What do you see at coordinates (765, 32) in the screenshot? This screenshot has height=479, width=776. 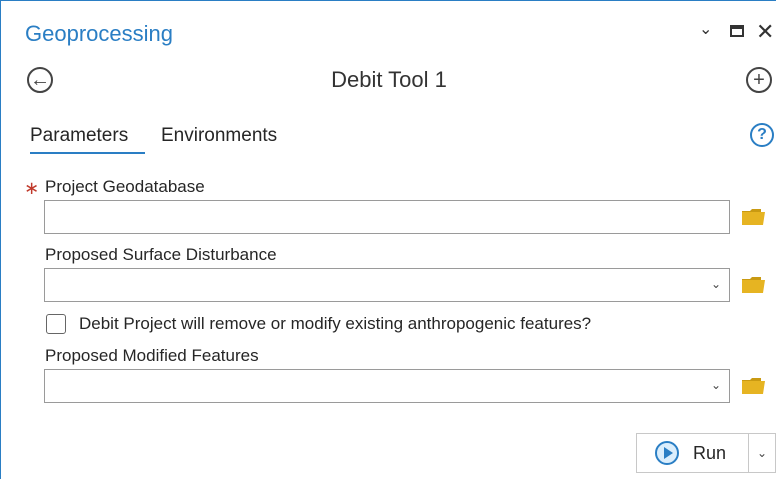 I see `close-icon: ✕` at bounding box center [765, 32].